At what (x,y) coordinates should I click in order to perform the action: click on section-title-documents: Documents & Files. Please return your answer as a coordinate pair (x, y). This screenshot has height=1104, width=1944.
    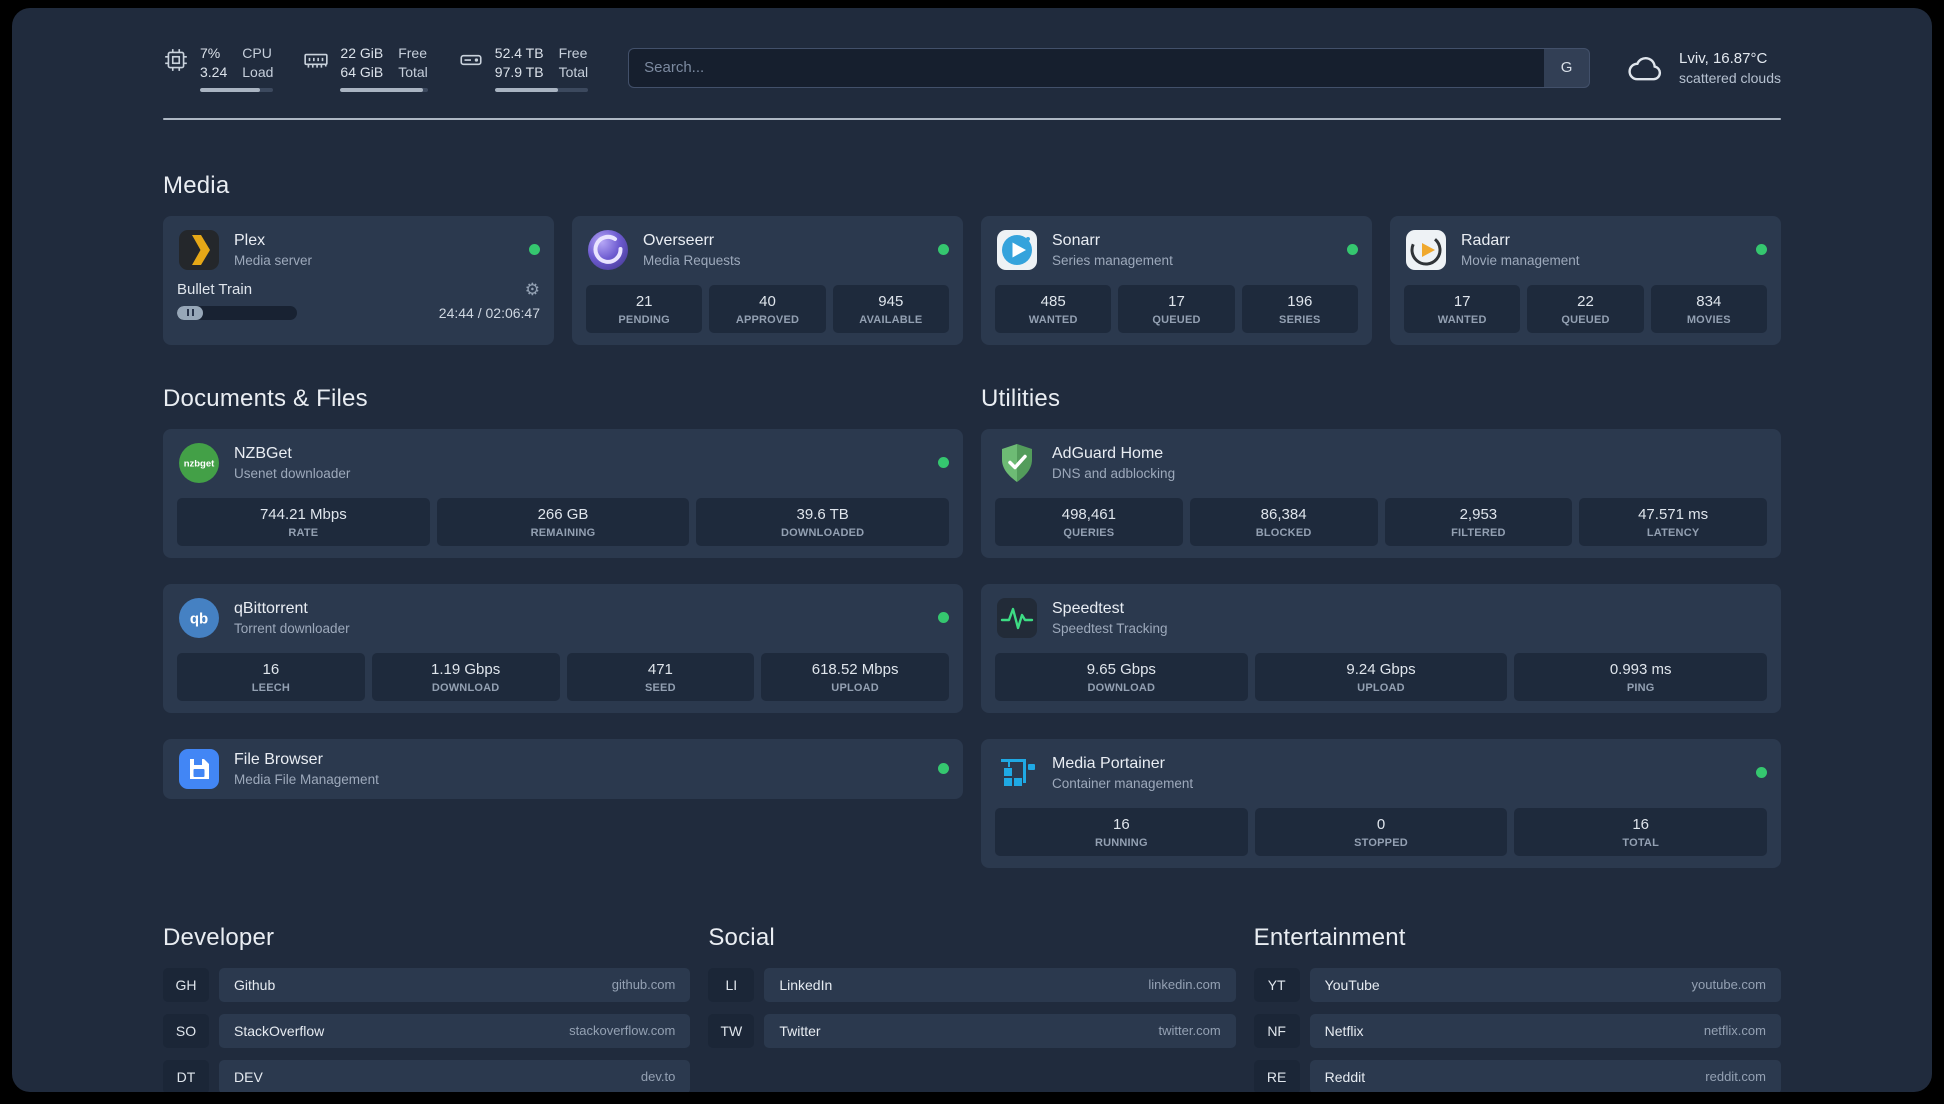
    Looking at the image, I should click on (265, 398).